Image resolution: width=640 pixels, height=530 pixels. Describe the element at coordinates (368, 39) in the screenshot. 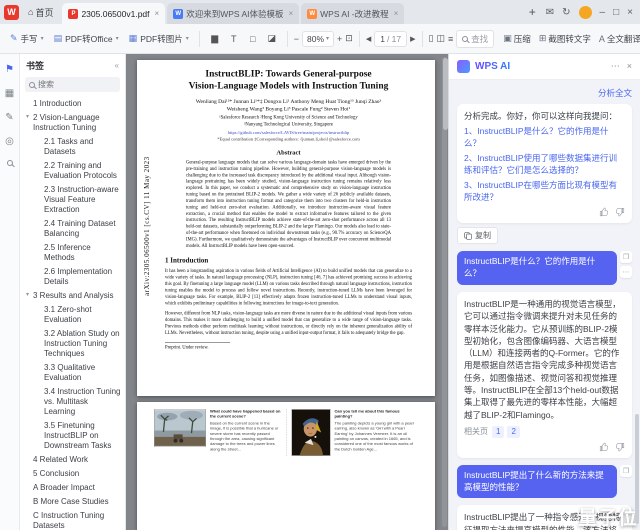

I see `previous-page-button: ◀` at that location.